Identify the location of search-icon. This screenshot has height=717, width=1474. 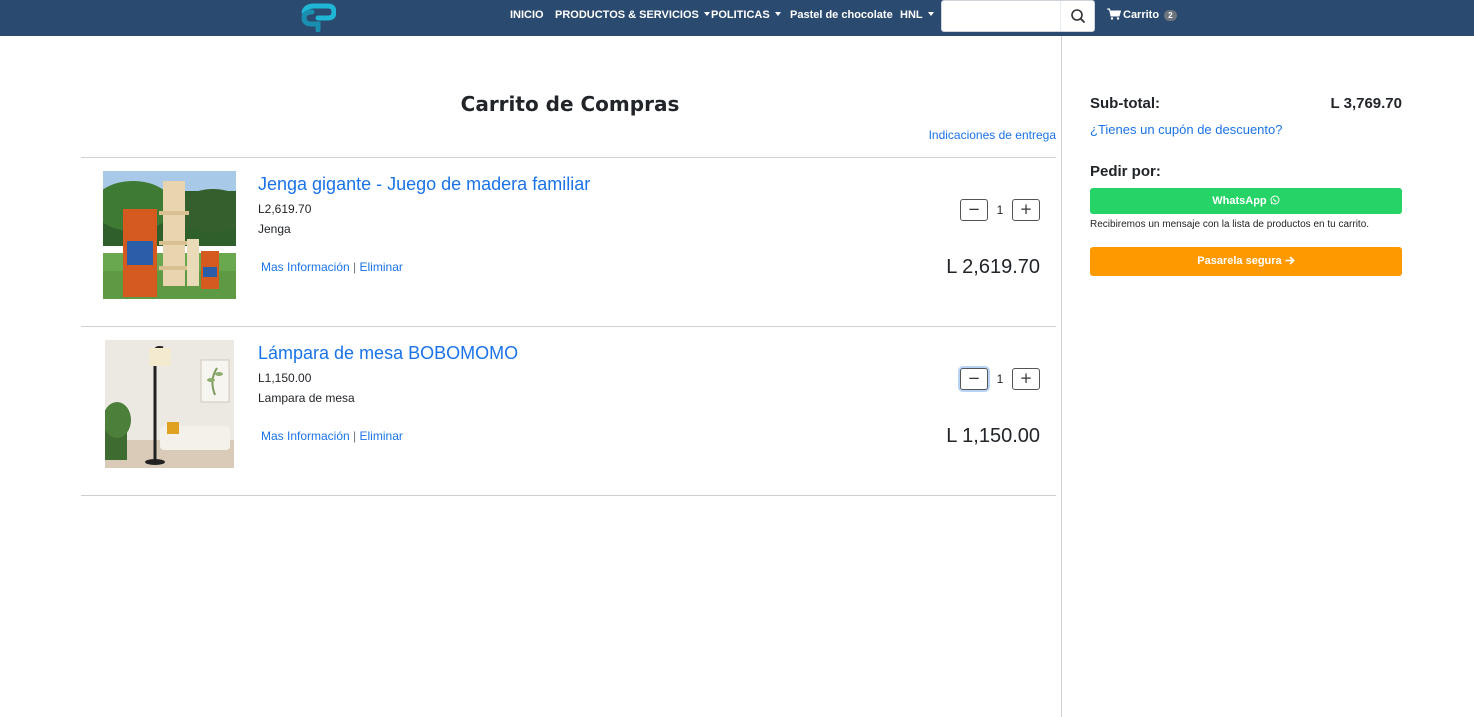
(1078, 16).